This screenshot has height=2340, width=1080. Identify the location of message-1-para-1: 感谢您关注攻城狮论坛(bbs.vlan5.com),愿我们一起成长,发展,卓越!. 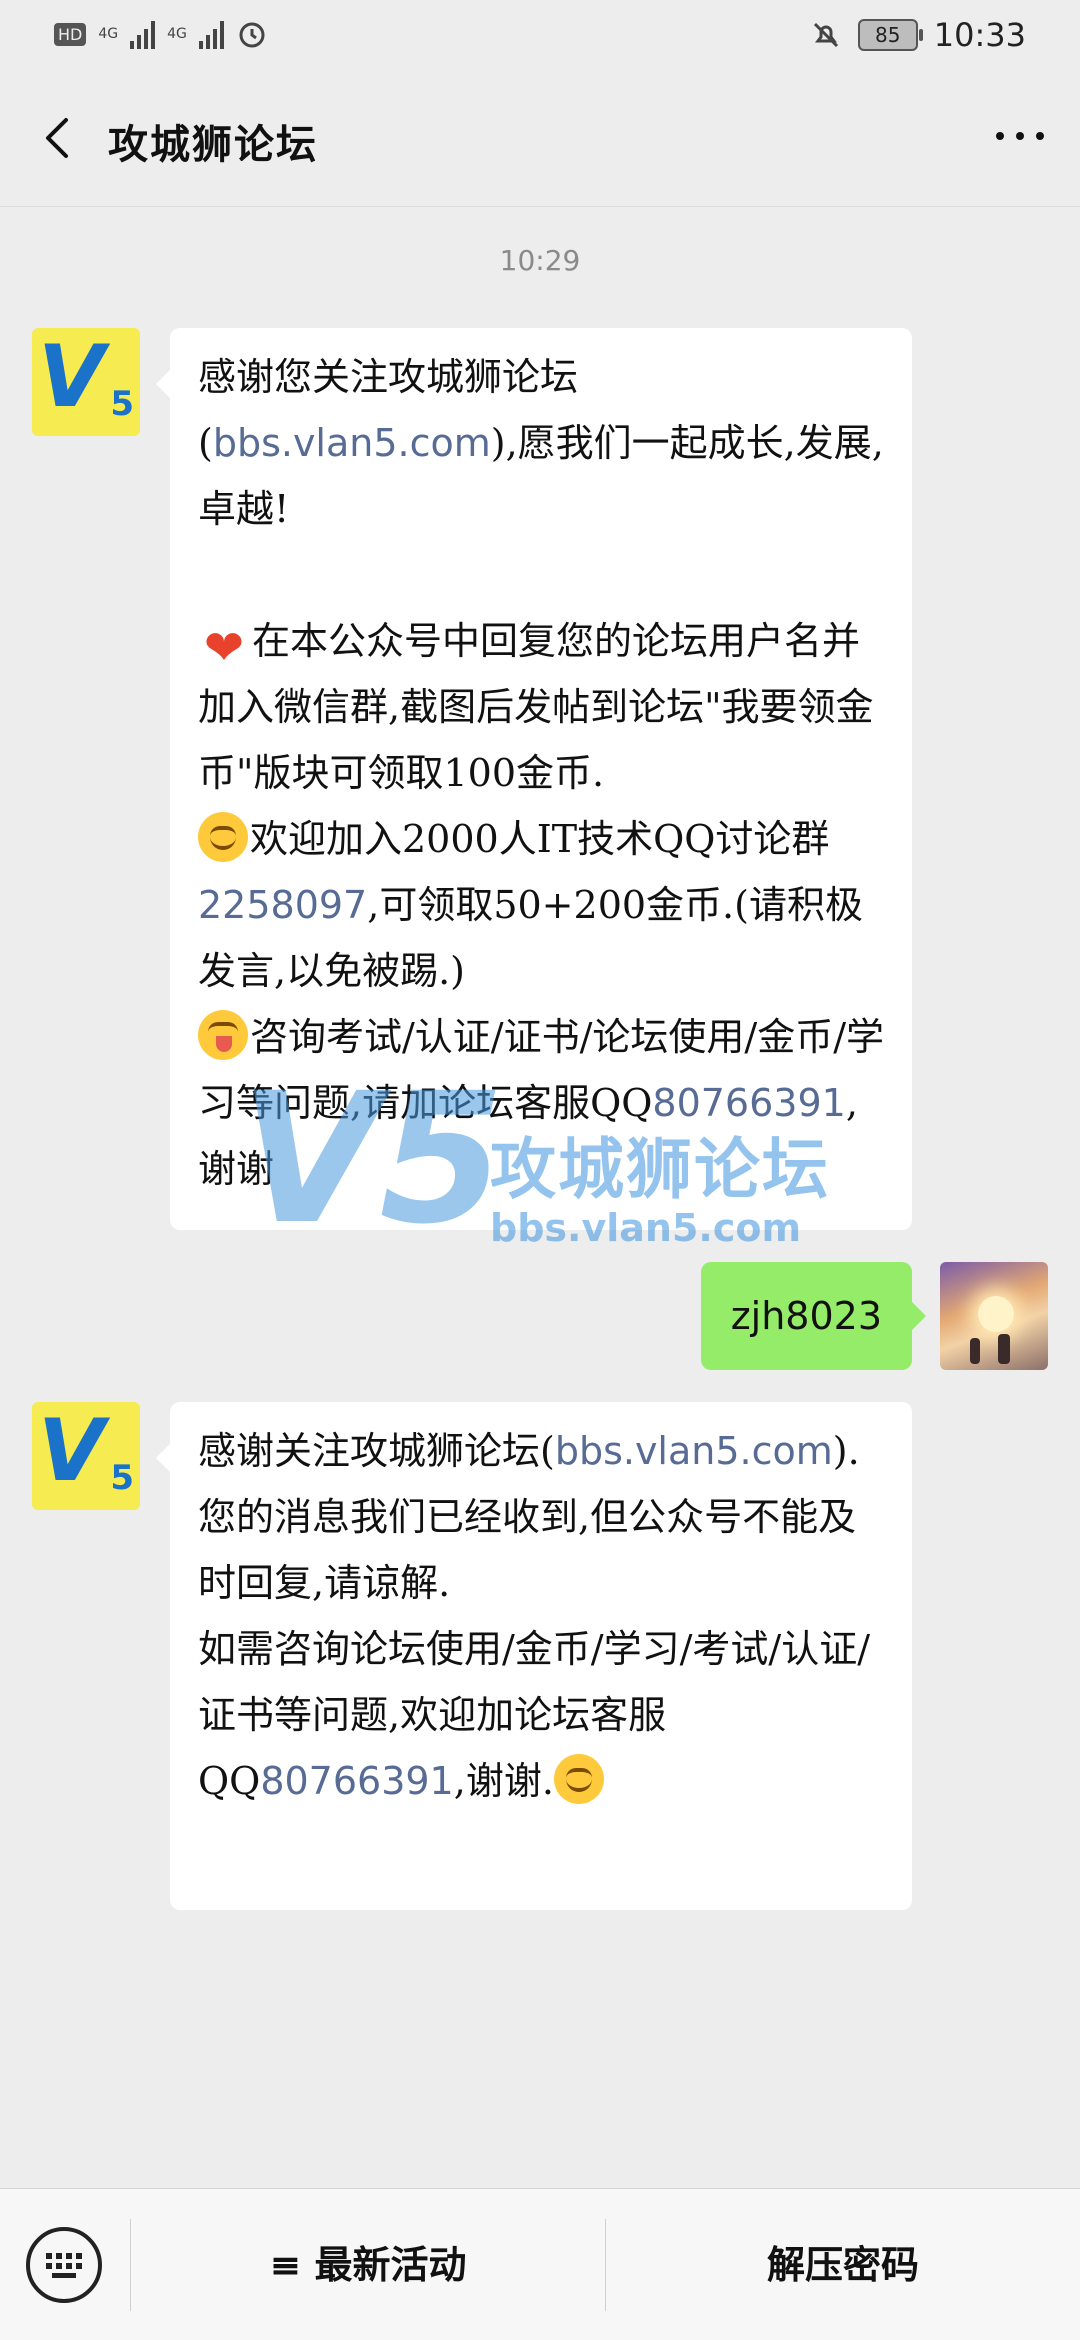
(541, 443).